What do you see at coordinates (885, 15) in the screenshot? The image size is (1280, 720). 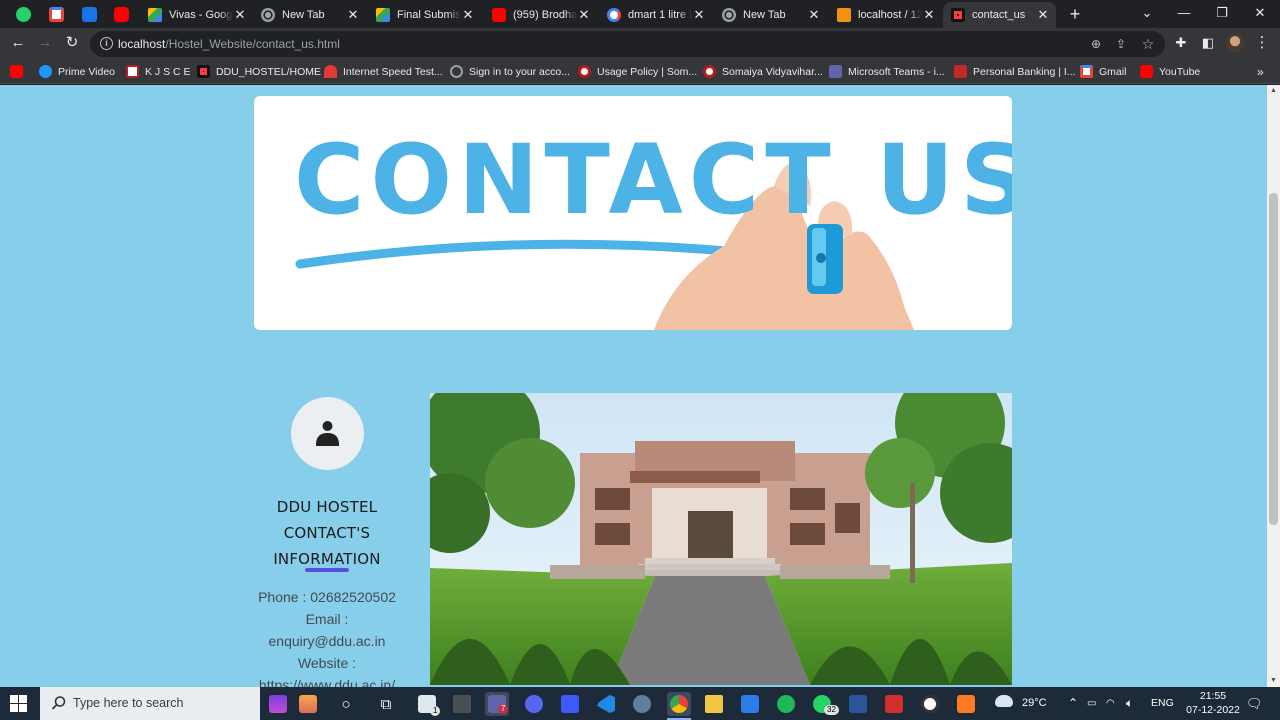 I see `tab-phpmyadmin: localhost / 12 ✕` at bounding box center [885, 15].